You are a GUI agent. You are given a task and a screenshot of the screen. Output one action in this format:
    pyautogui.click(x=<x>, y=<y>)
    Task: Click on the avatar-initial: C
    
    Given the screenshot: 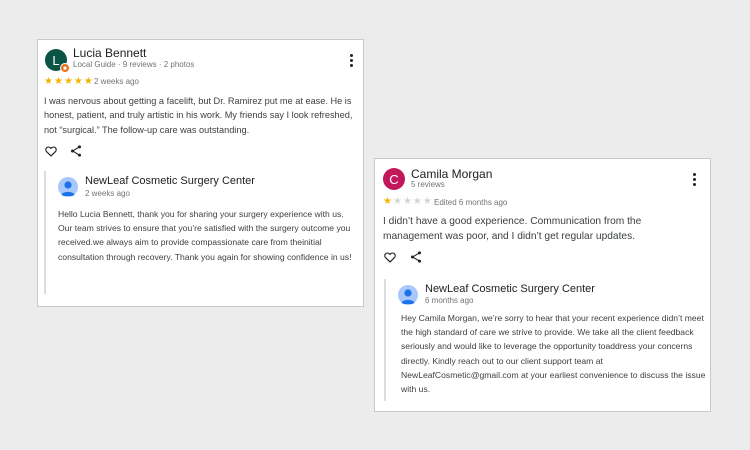 What is the action you would take?
    pyautogui.click(x=394, y=179)
    